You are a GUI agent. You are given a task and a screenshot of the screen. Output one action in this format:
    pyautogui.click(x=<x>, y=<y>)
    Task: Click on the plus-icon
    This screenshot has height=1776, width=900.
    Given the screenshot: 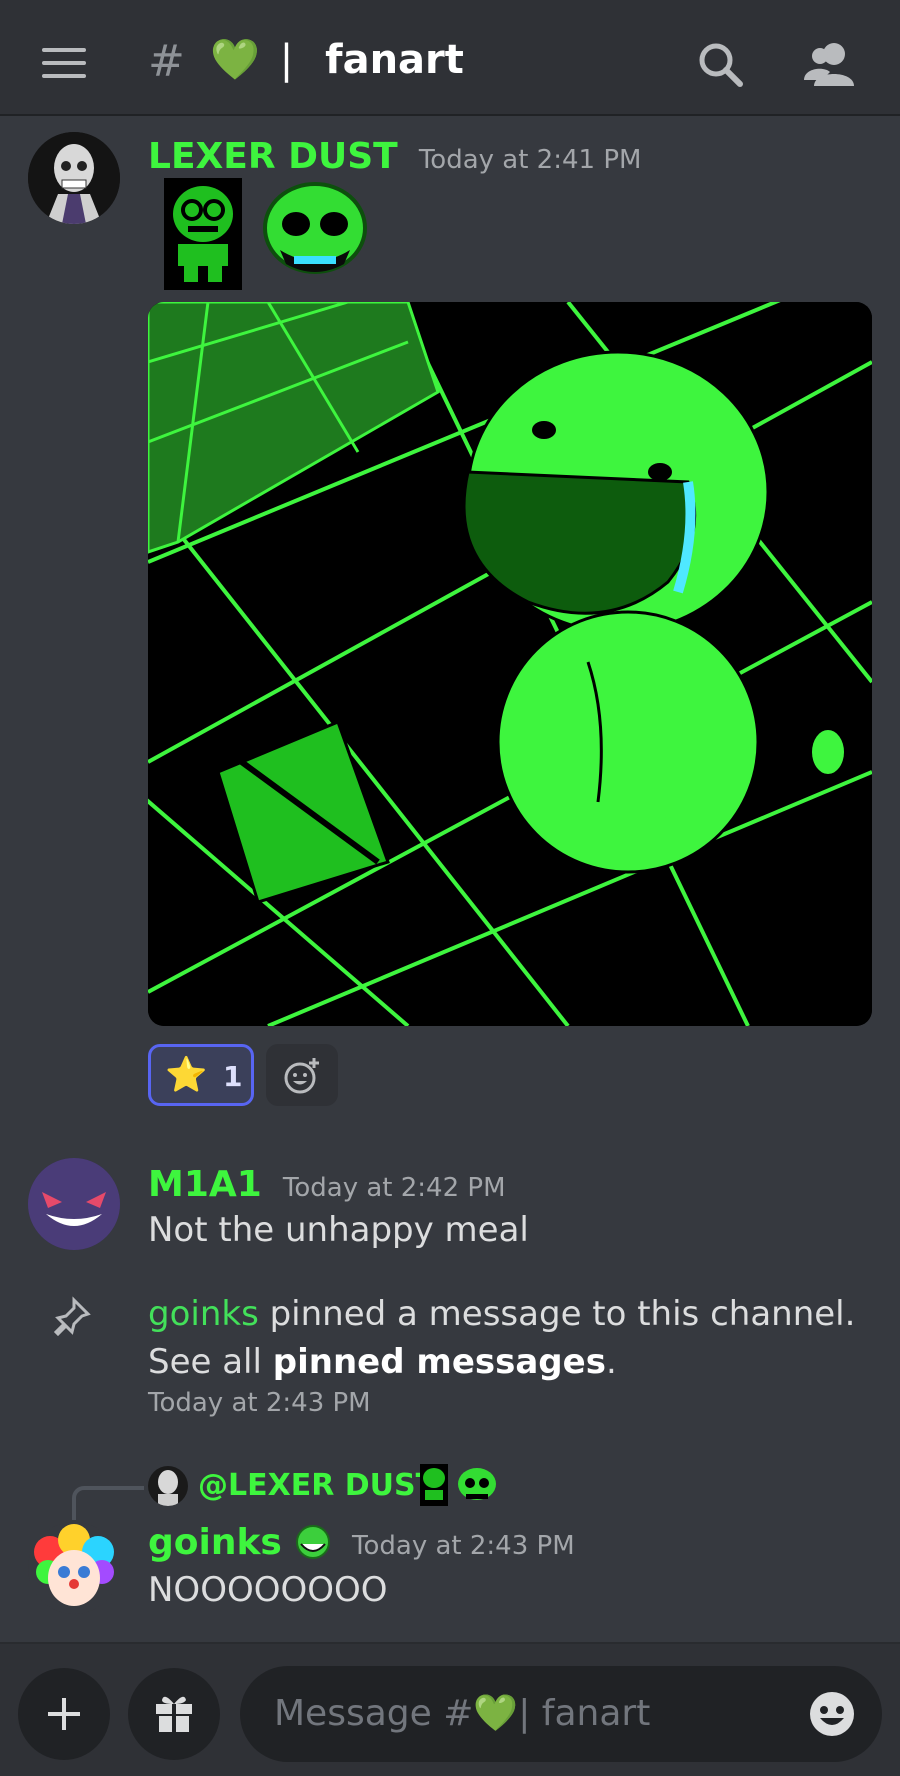 What is the action you would take?
    pyautogui.click(x=64, y=1714)
    